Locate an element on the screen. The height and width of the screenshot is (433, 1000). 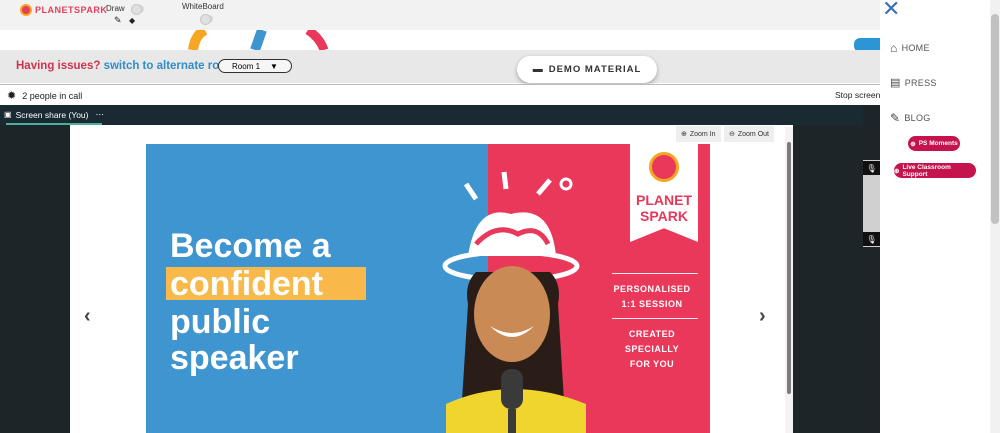
whiteboard-toggle is located at coordinates (206, 19).